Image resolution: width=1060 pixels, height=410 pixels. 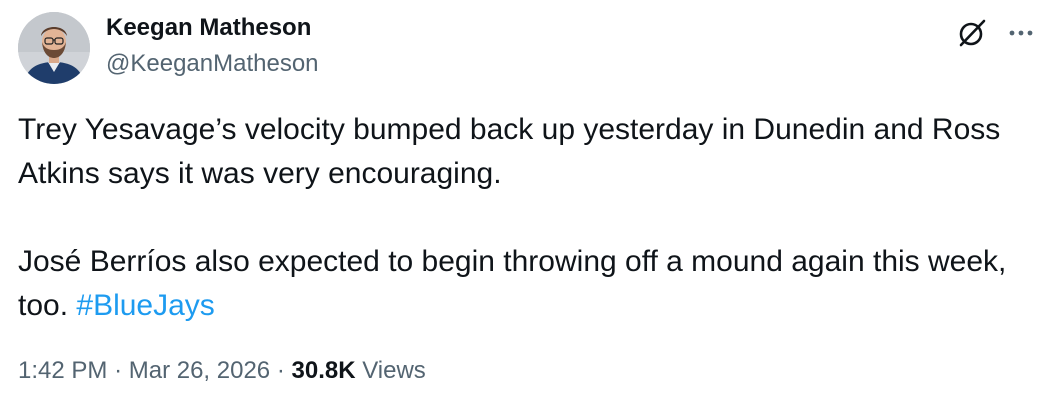 I want to click on tweet-meta: 1:42 PM · Mar 26, 2026 · 30.8K Views, so click(x=222, y=371).